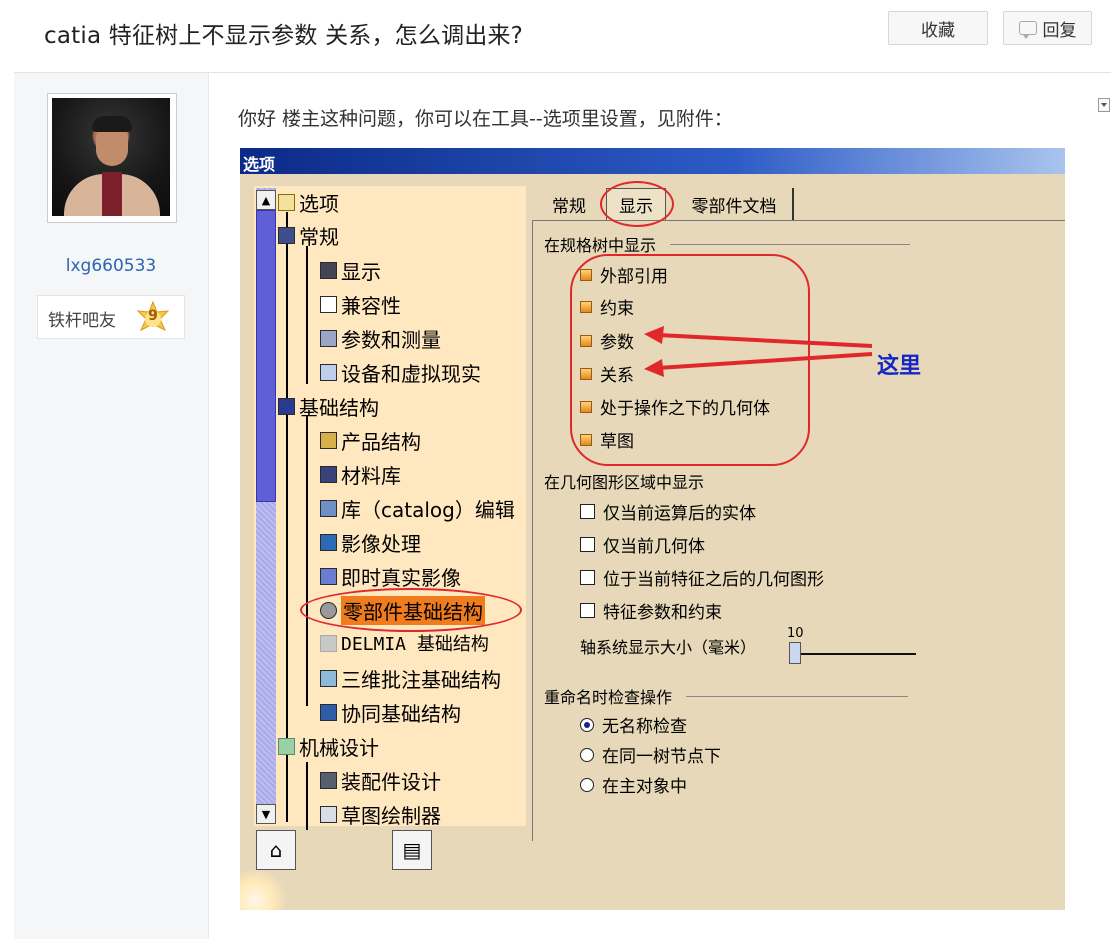 This screenshot has height=939, width=1111. What do you see at coordinates (1027, 30) in the screenshot?
I see `comment-icon` at bounding box center [1027, 30].